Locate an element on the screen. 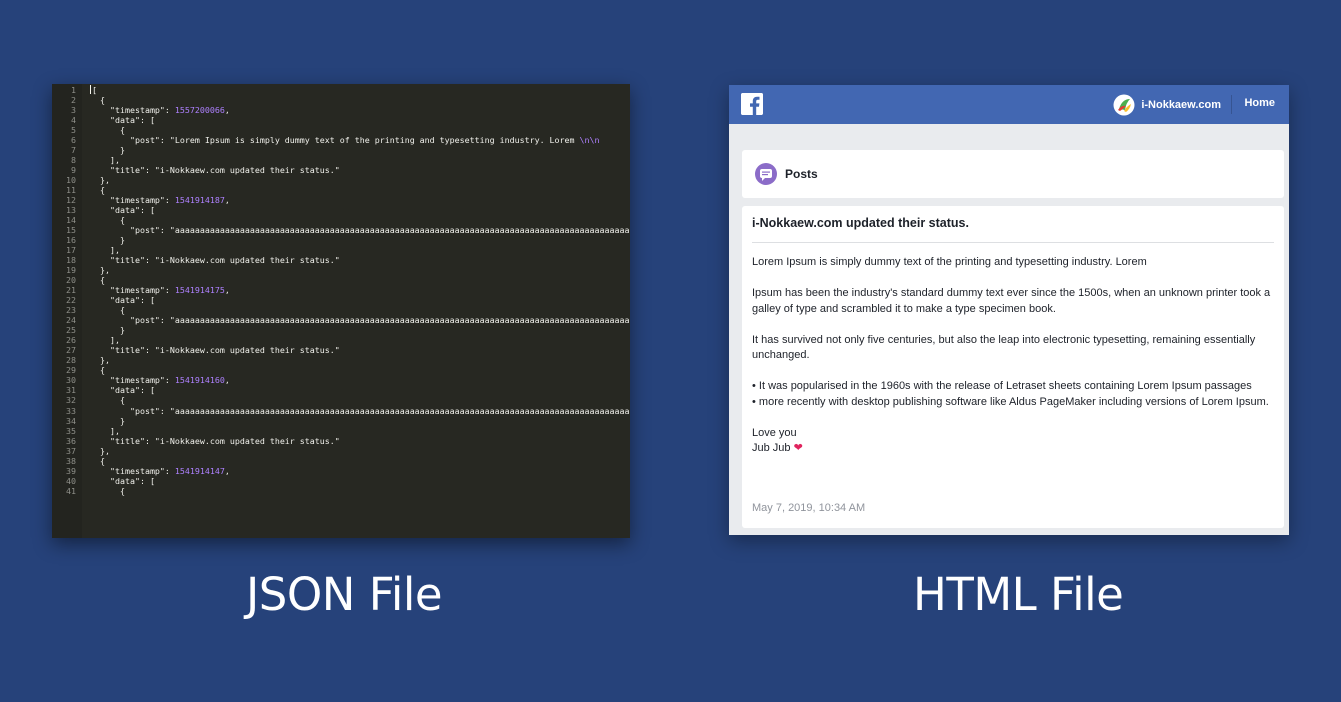 The image size is (1341, 702). code-line: 12 "timestamp": 1541914187, is located at coordinates (341, 200).